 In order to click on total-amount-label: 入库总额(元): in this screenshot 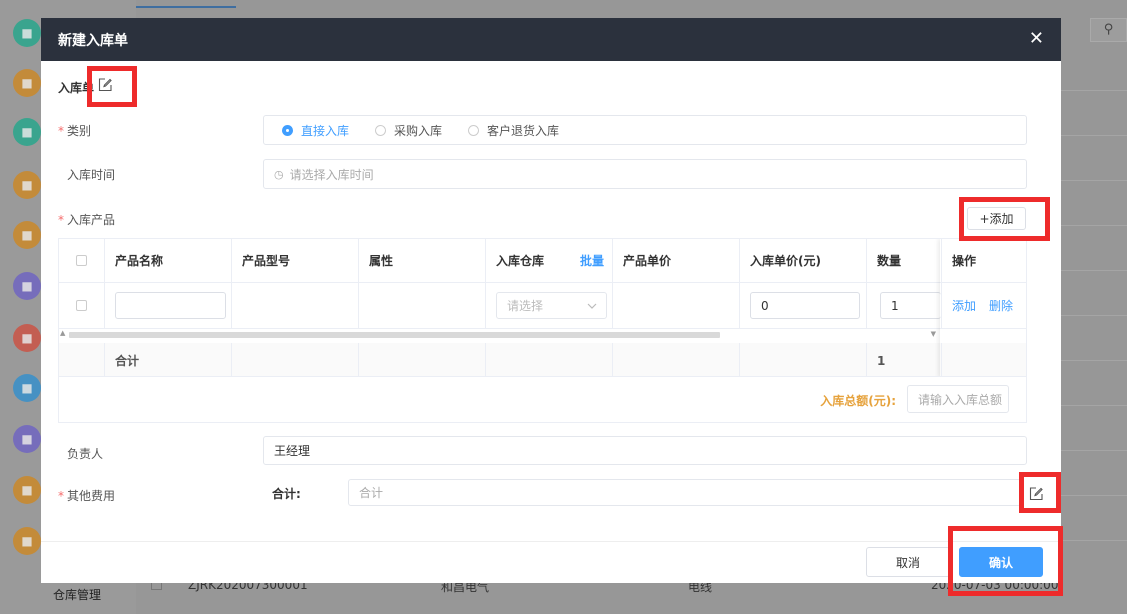, I will do `click(858, 401)`.